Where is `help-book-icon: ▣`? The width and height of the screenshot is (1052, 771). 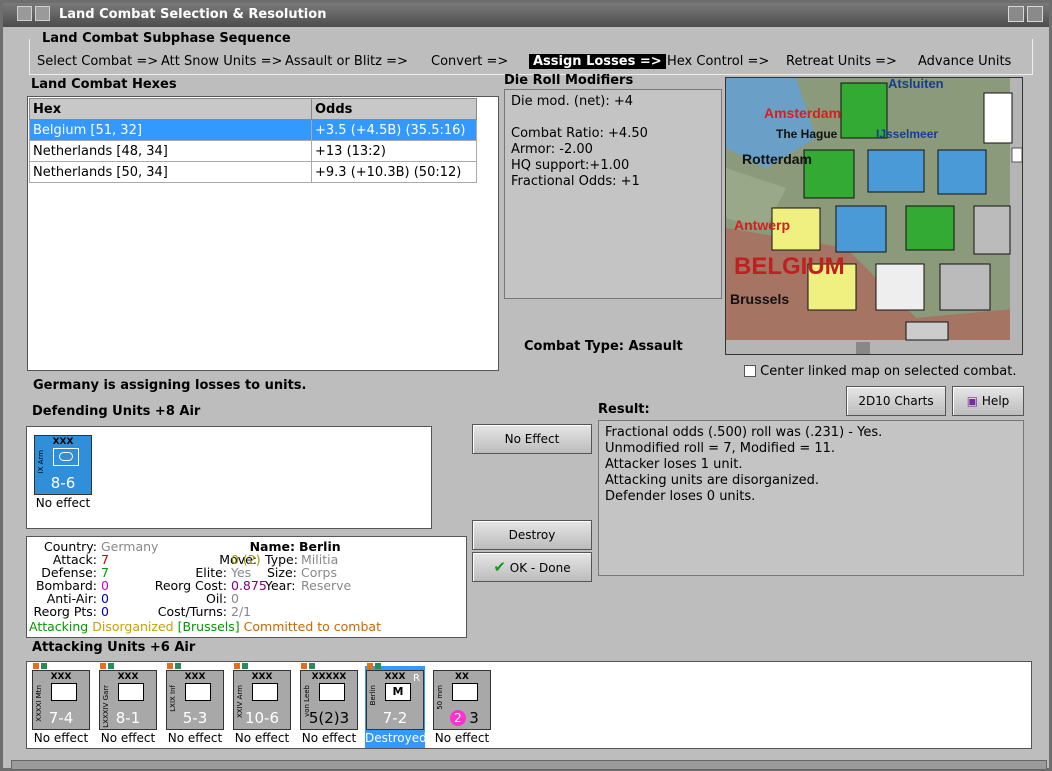
help-book-icon: ▣ is located at coordinates (972, 401).